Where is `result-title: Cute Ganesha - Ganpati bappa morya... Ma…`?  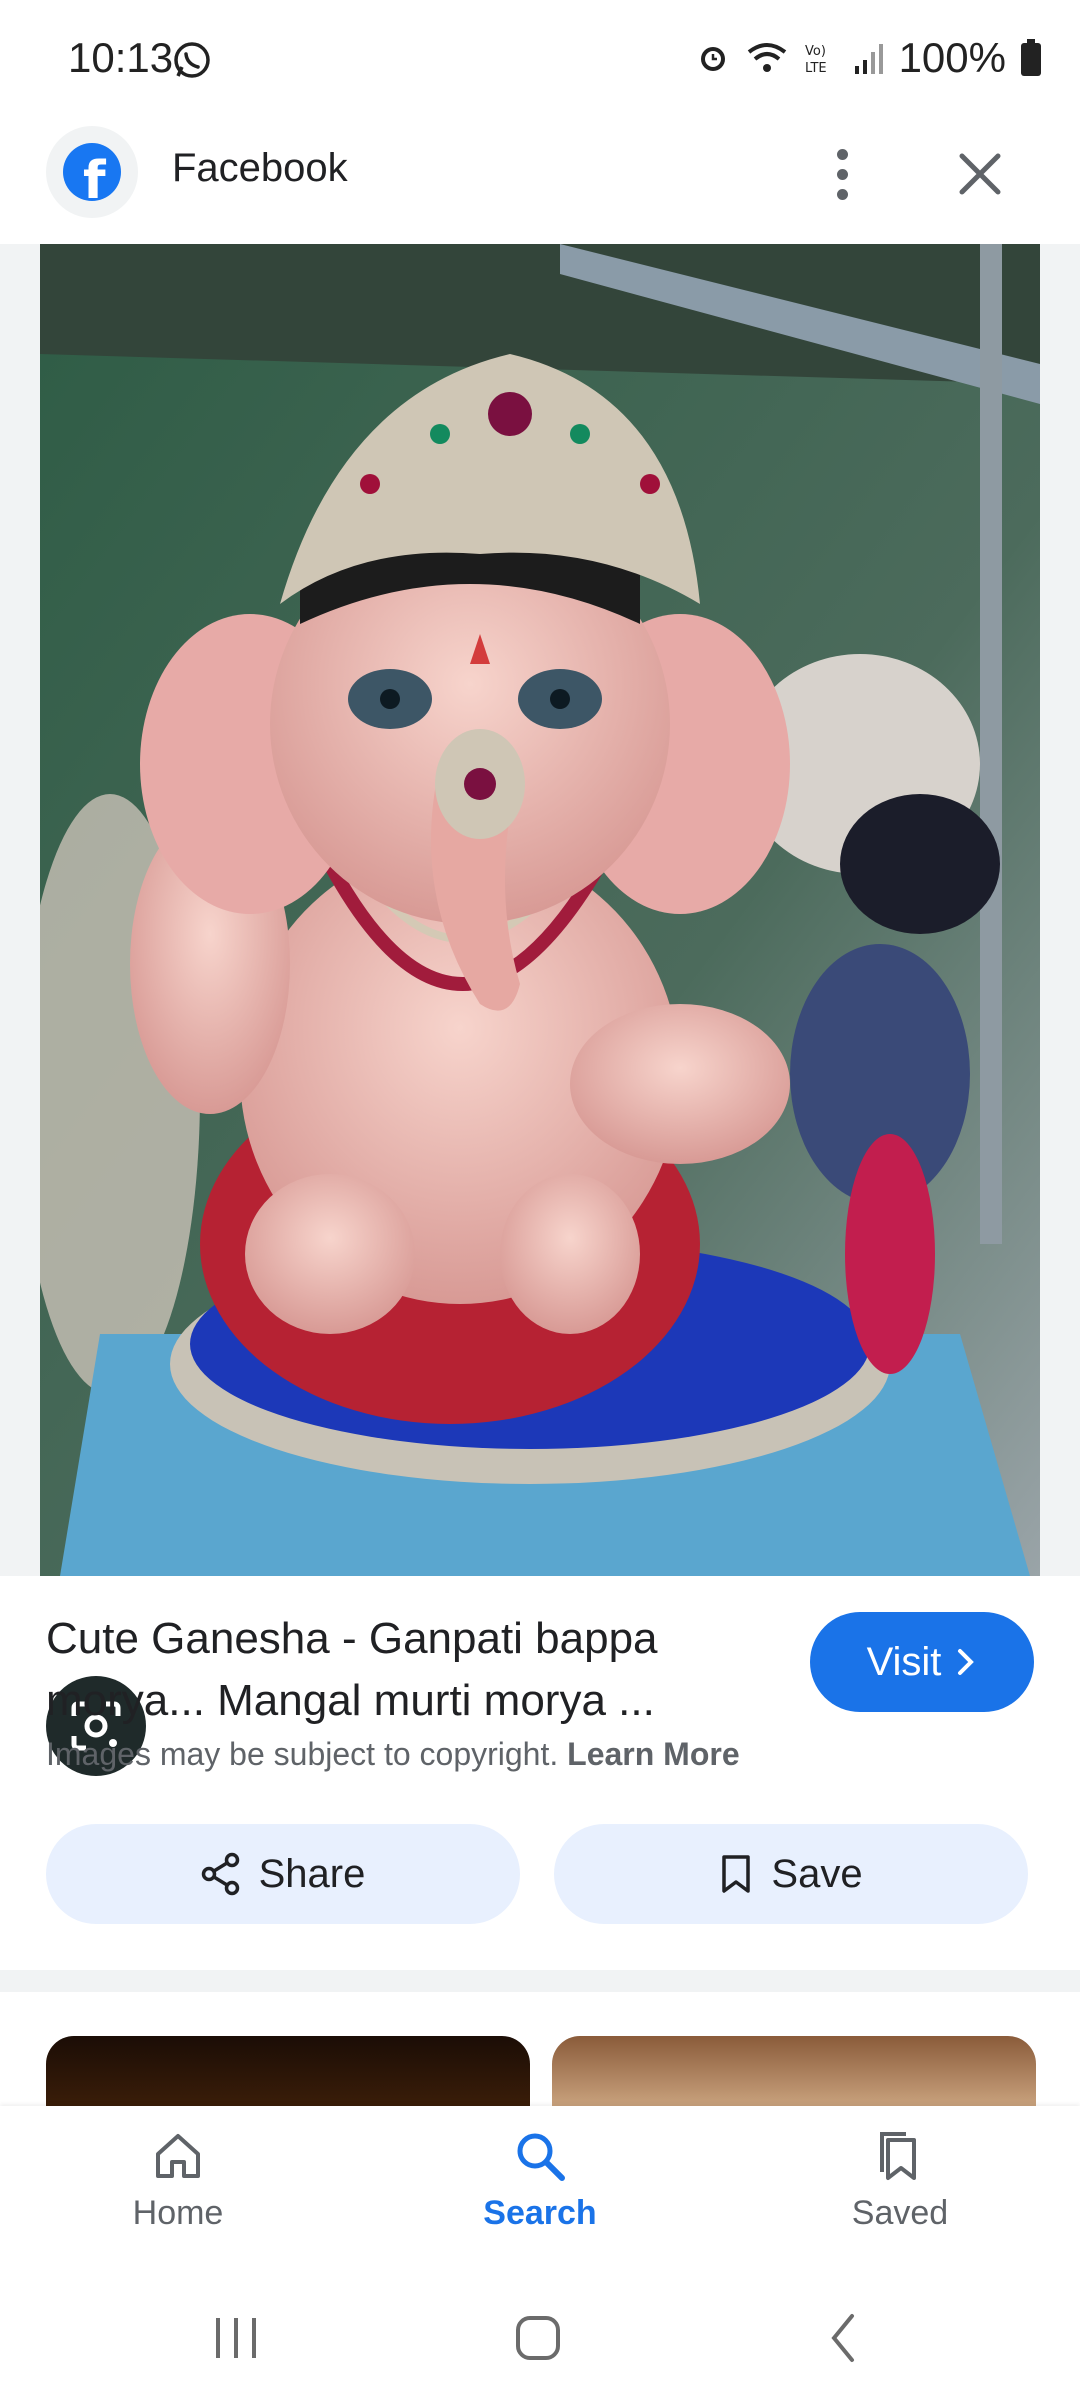 result-title: Cute Ganesha - Ganpati bappa morya... Ma… is located at coordinates (416, 1670).